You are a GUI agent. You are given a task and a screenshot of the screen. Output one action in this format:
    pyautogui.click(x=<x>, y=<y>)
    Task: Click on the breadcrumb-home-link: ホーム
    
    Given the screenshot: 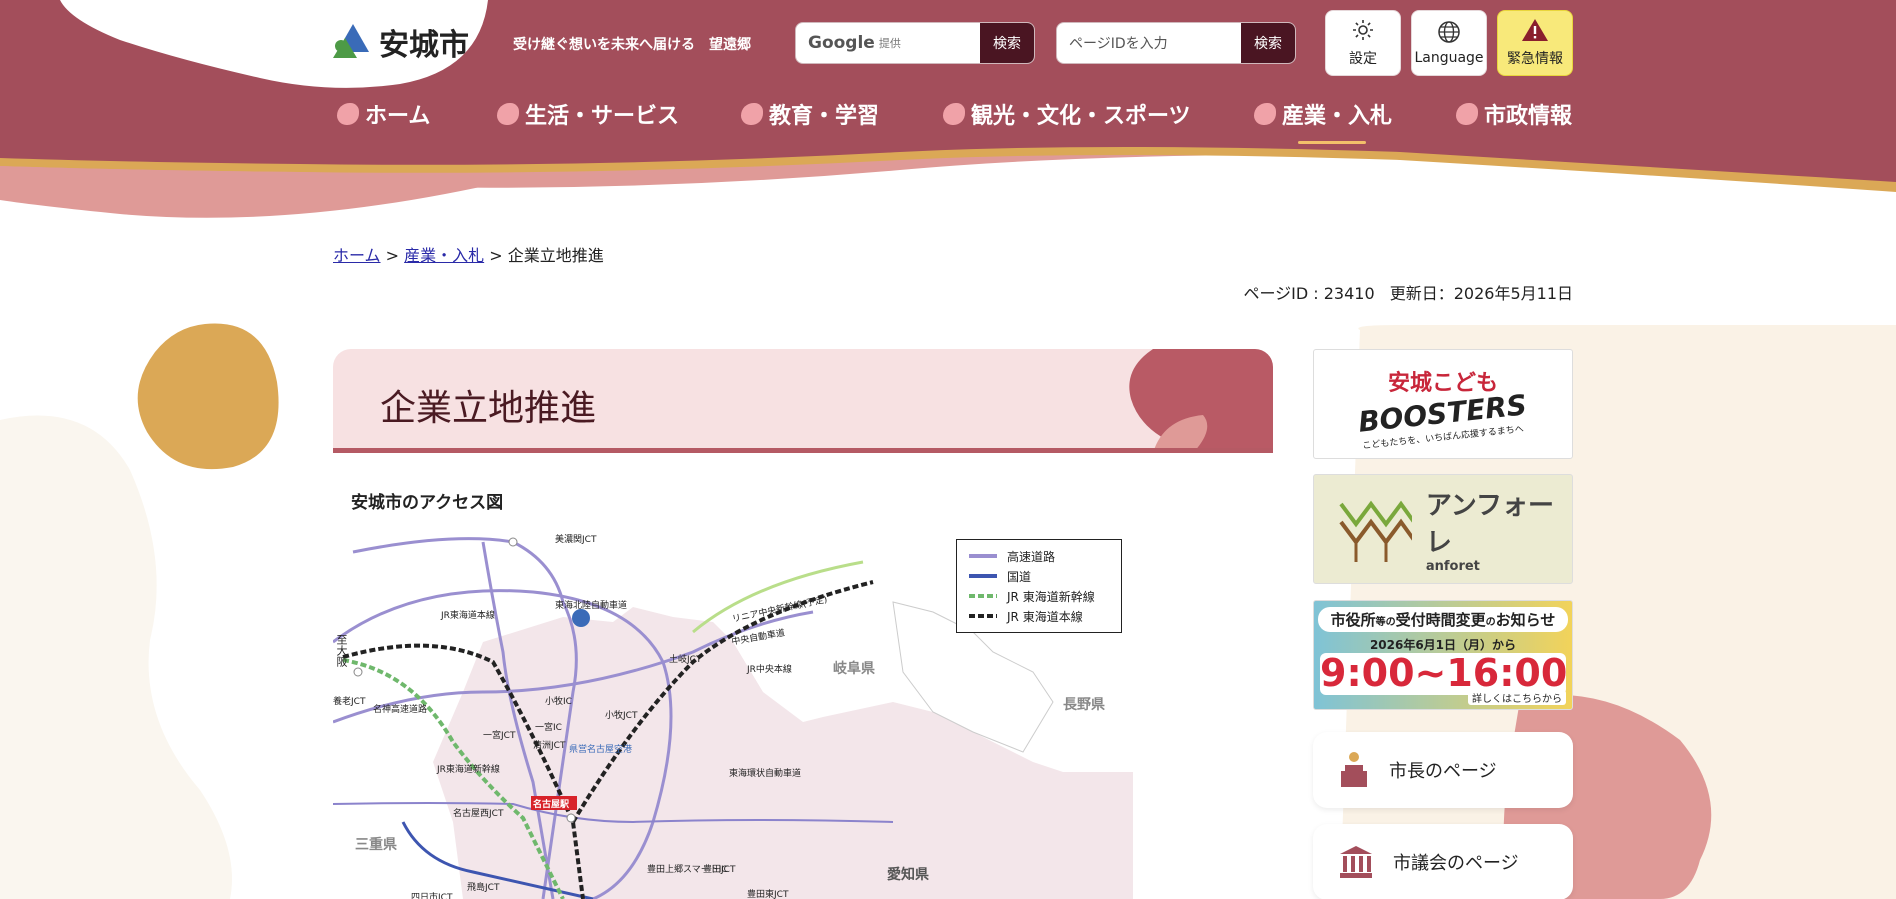 What is the action you would take?
    pyautogui.click(x=357, y=255)
    